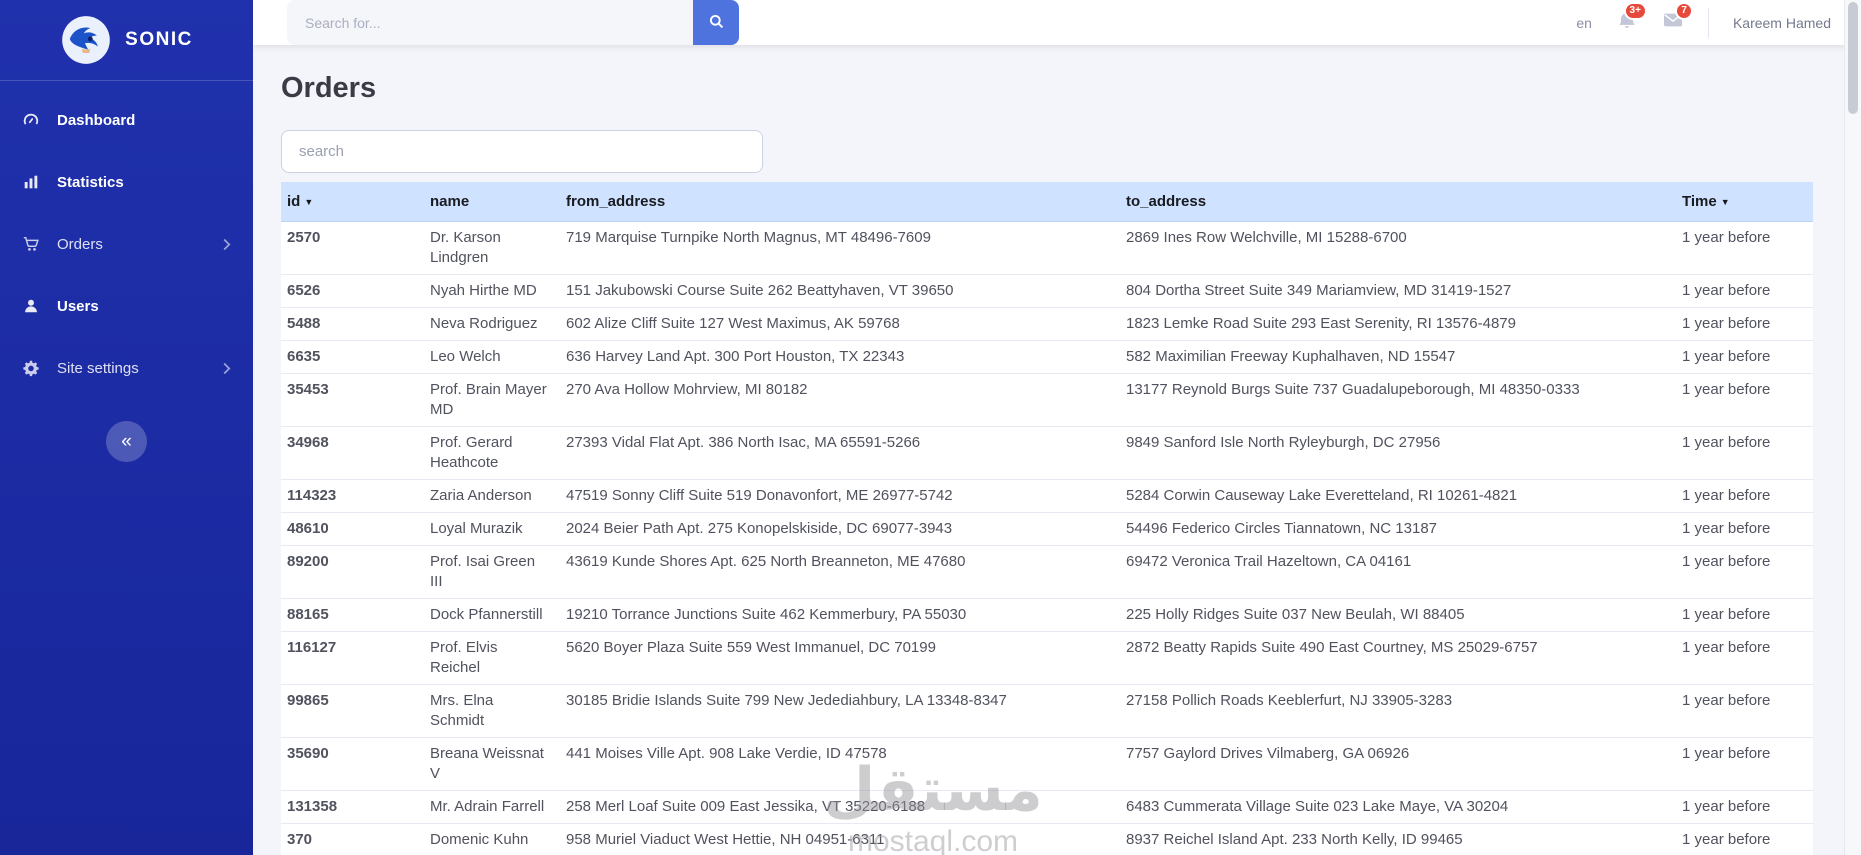  I want to click on cell-id: 114323, so click(352, 496).